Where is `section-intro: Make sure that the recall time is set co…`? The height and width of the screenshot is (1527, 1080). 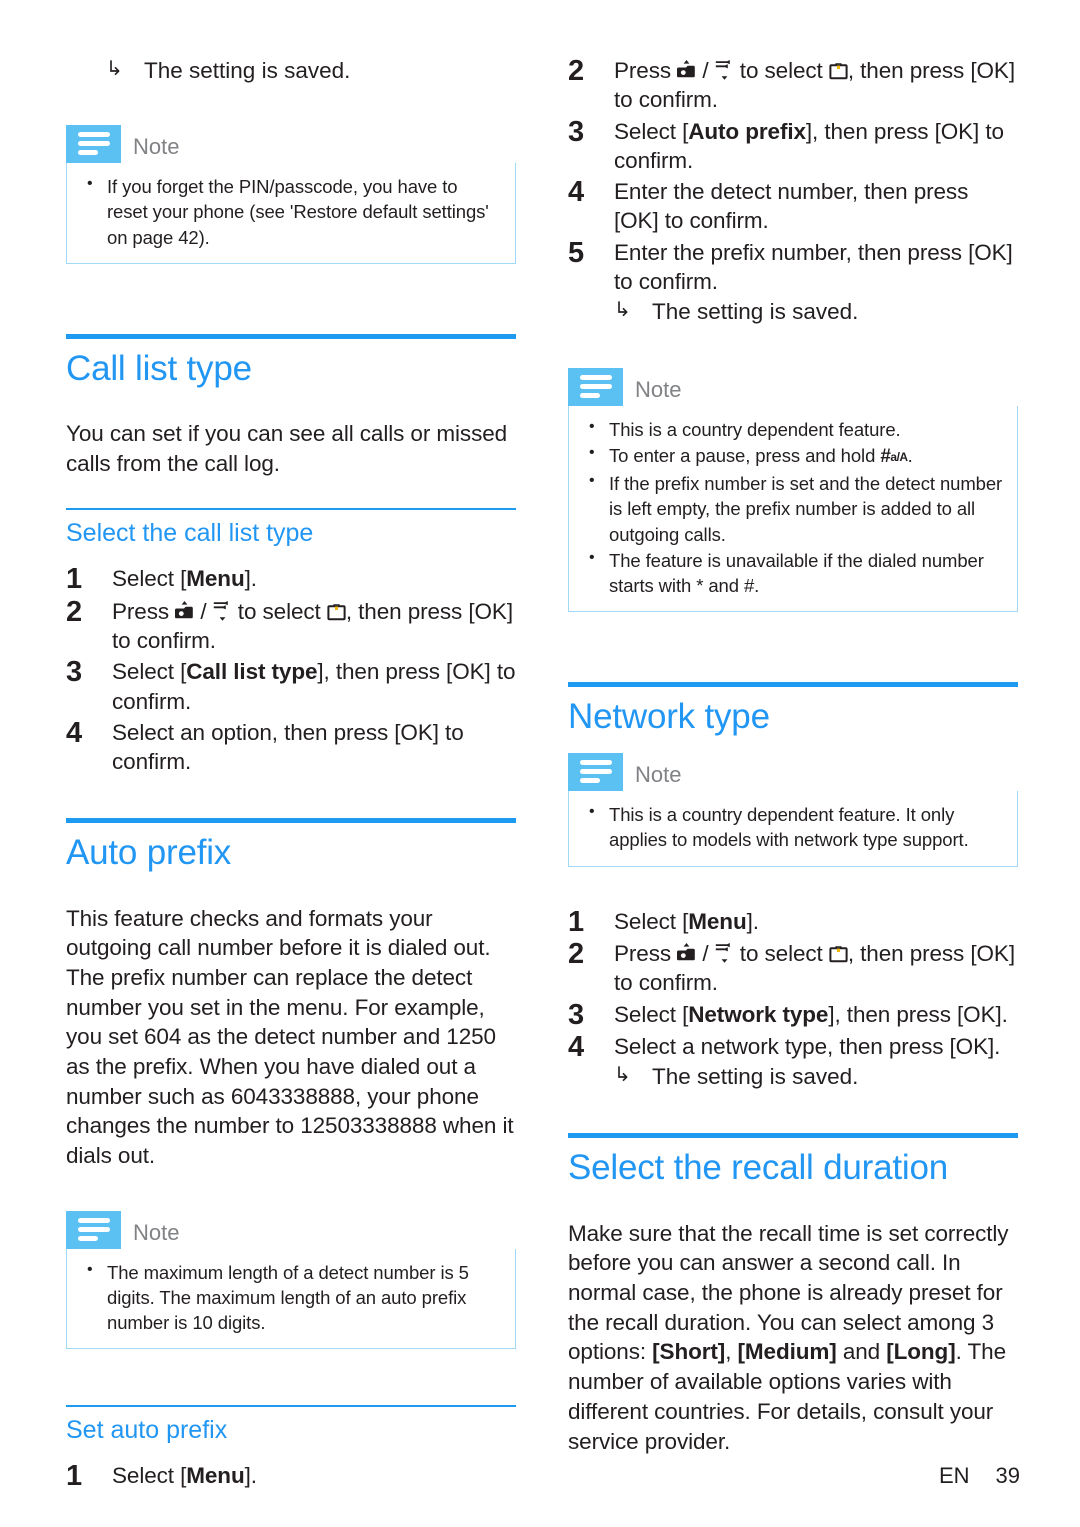
section-intro: Make sure that the recall time is set co… is located at coordinates (793, 1338).